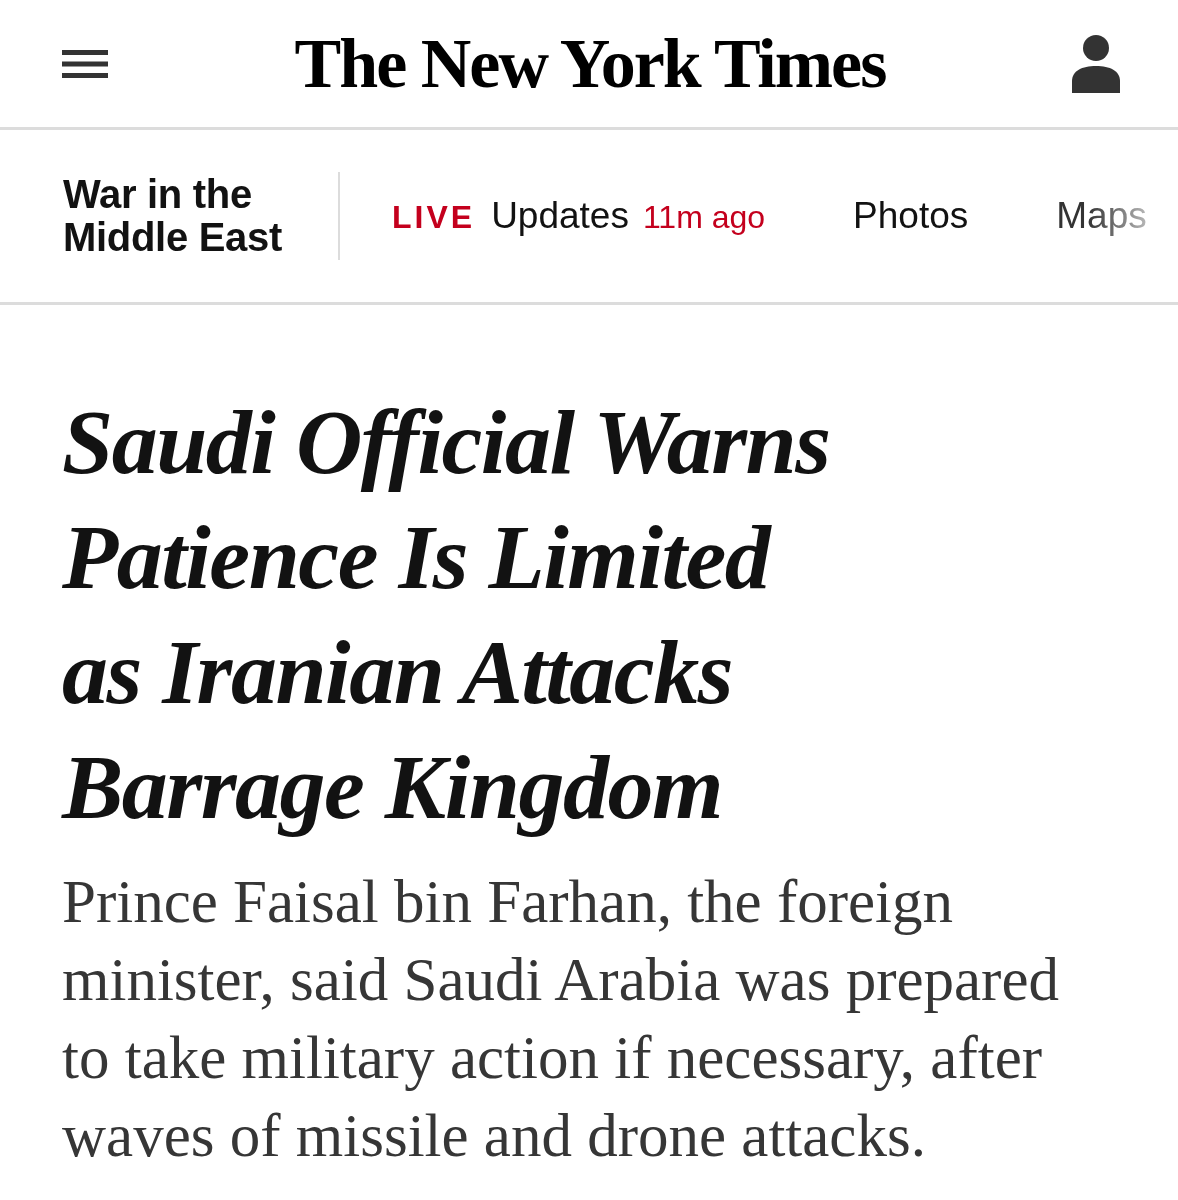 This screenshot has width=1178, height=1200. What do you see at coordinates (704, 218) in the screenshot?
I see `timestamp: 11m ago` at bounding box center [704, 218].